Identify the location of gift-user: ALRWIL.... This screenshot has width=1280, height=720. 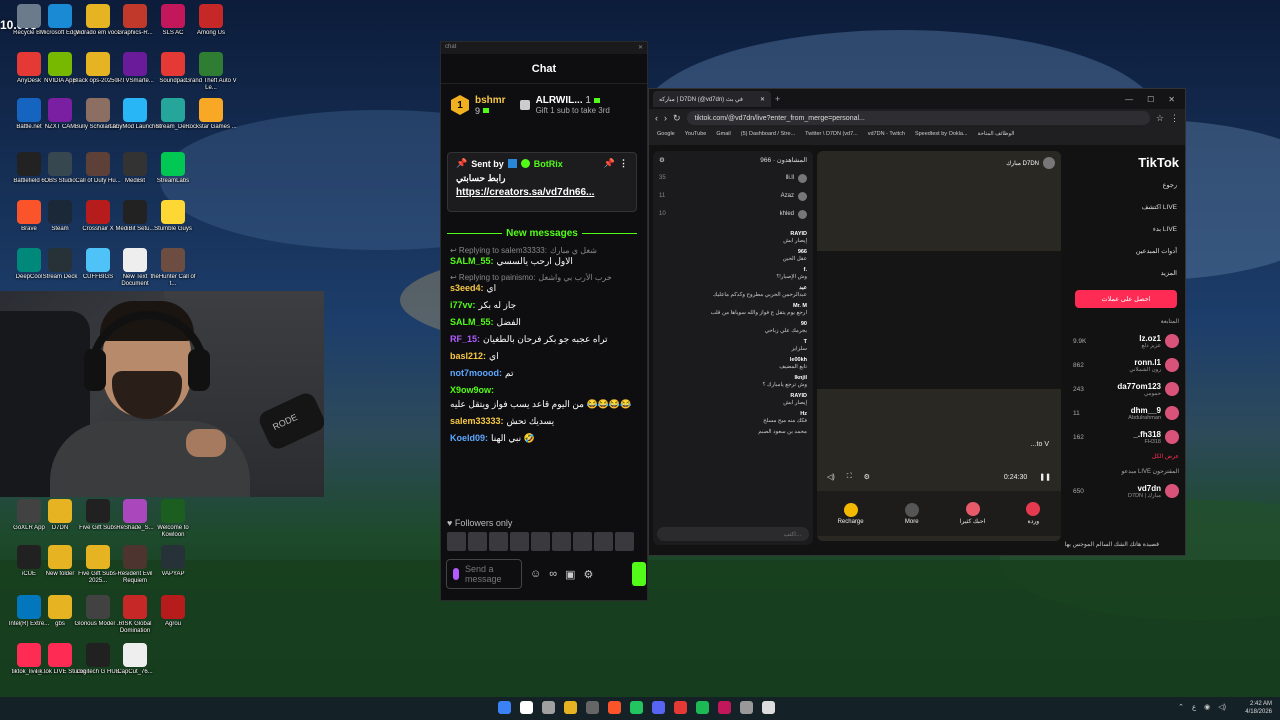
(559, 100).